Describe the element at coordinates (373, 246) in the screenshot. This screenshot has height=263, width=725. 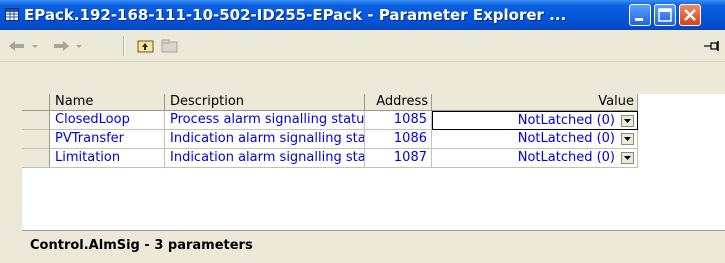
I see `status-bar: Control.AlmSig - 3 parameters` at that location.